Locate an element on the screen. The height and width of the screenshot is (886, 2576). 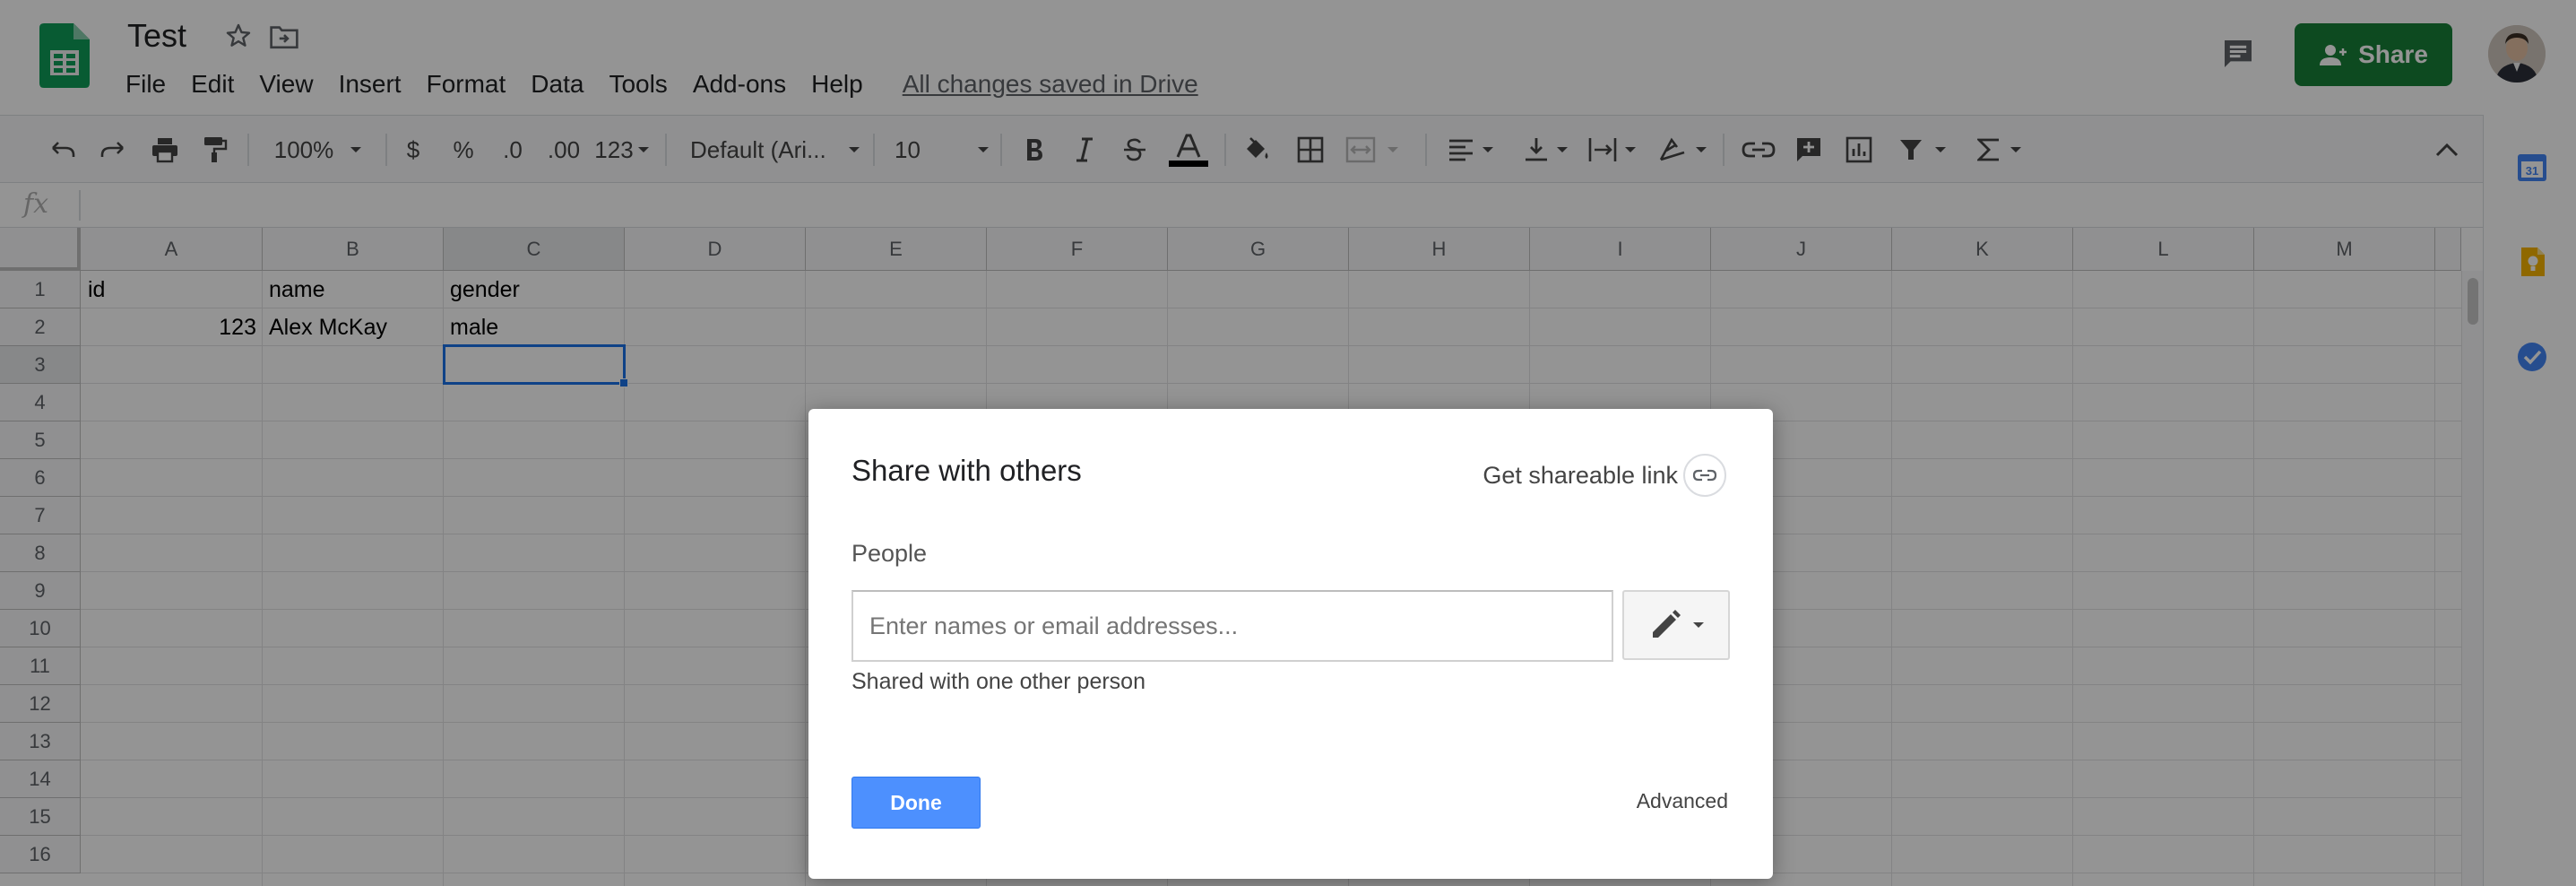
shared-with-text: Shared with one other person is located at coordinates (998, 681).